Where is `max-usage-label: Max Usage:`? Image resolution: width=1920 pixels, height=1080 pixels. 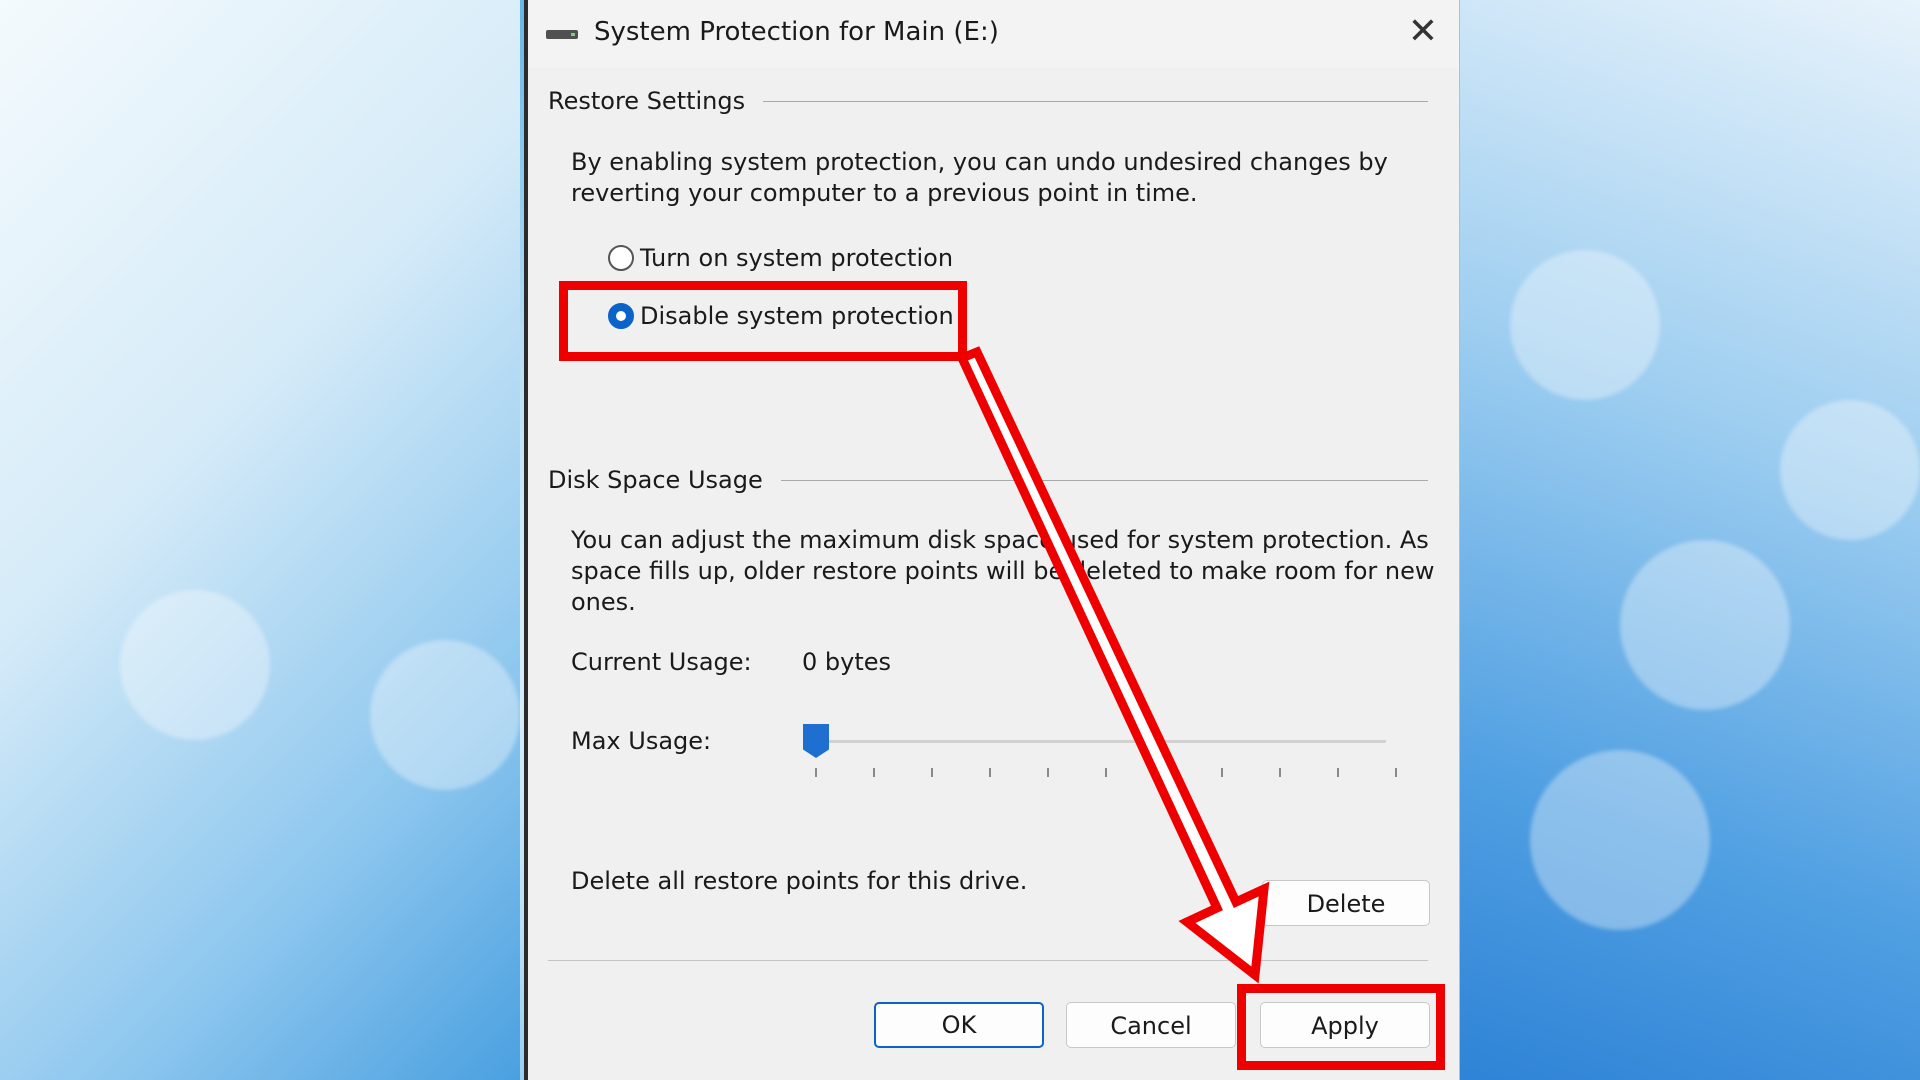 max-usage-label: Max Usage: is located at coordinates (641, 741).